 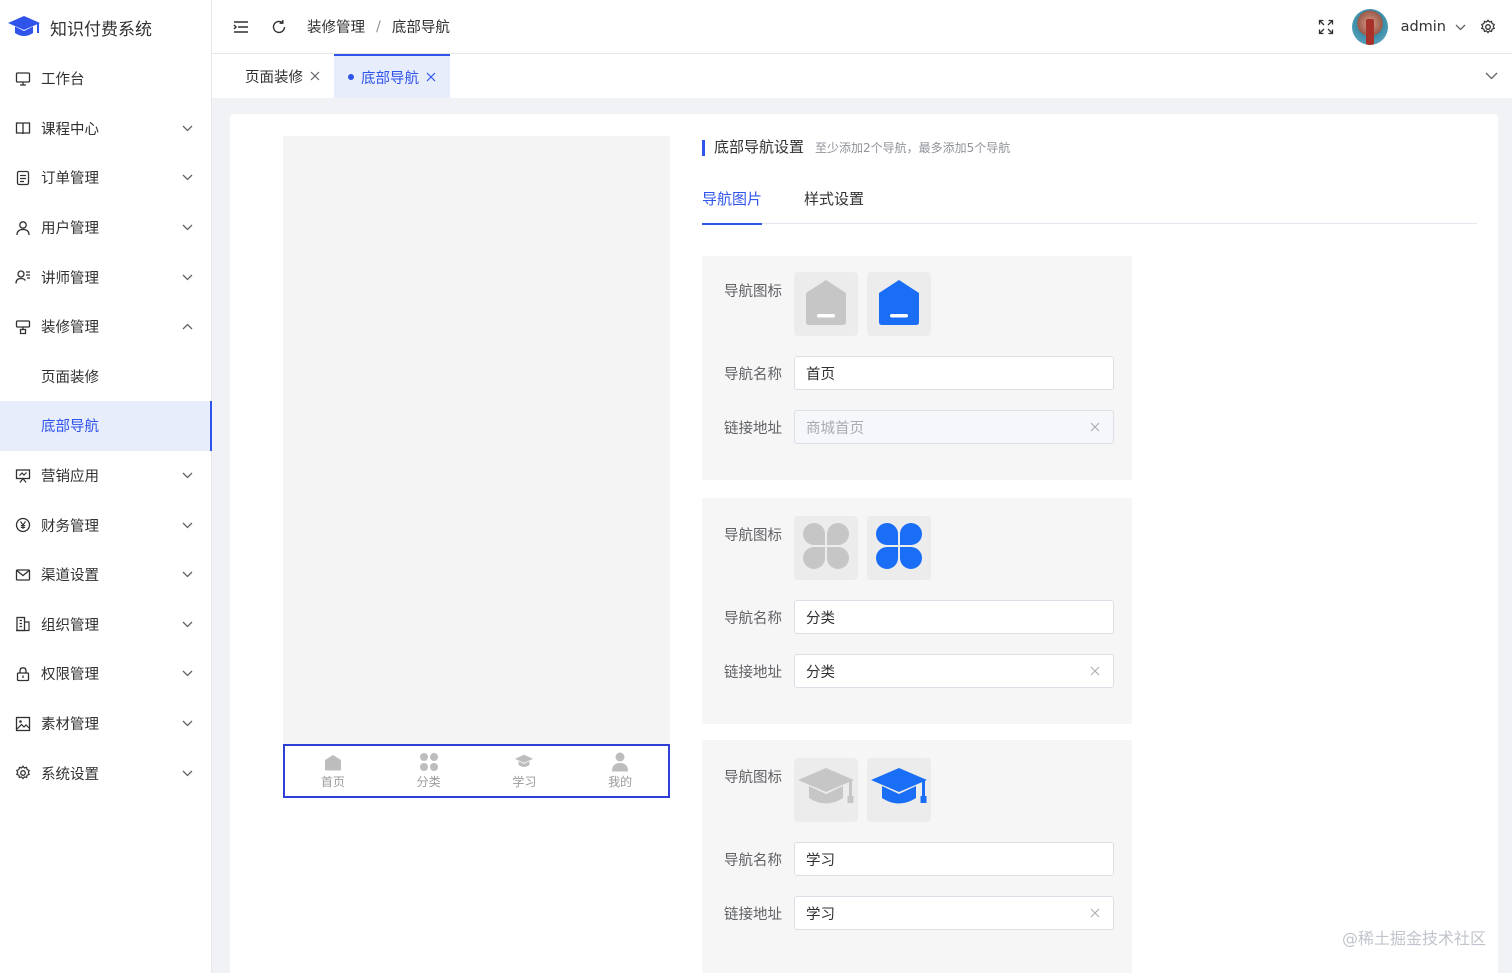 What do you see at coordinates (70, 377) in the screenshot?
I see `sidebar-item-label: 页面装修` at bounding box center [70, 377].